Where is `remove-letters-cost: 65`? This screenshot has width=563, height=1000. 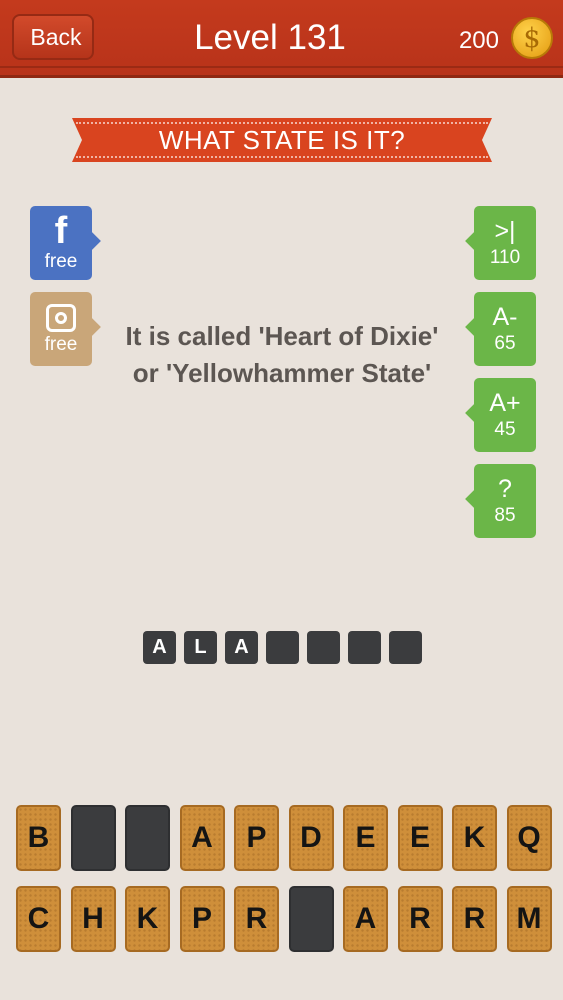 remove-letters-cost: 65 is located at coordinates (505, 343).